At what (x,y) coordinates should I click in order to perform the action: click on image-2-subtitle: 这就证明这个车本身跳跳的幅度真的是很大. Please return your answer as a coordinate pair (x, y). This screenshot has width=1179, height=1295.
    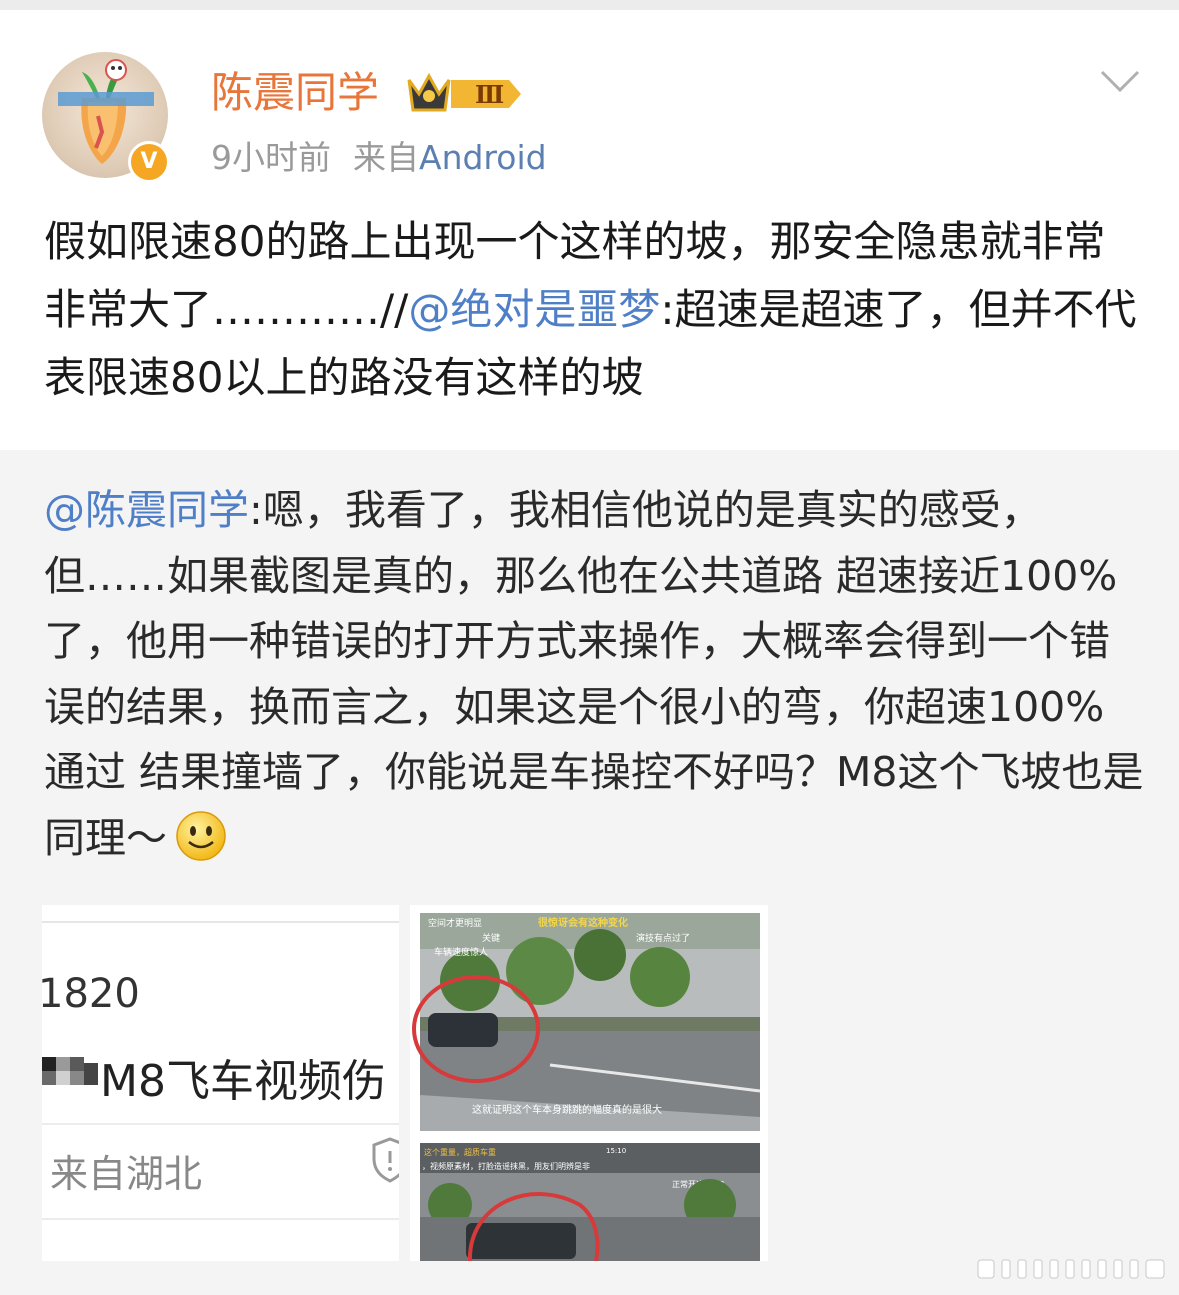
    Looking at the image, I should click on (567, 1109).